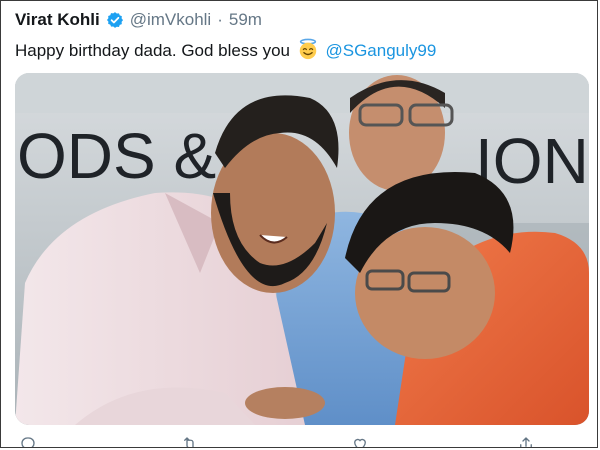 The height and width of the screenshot is (450, 600). What do you see at coordinates (57, 20) in the screenshot?
I see `author-name: Virat Kohli` at bounding box center [57, 20].